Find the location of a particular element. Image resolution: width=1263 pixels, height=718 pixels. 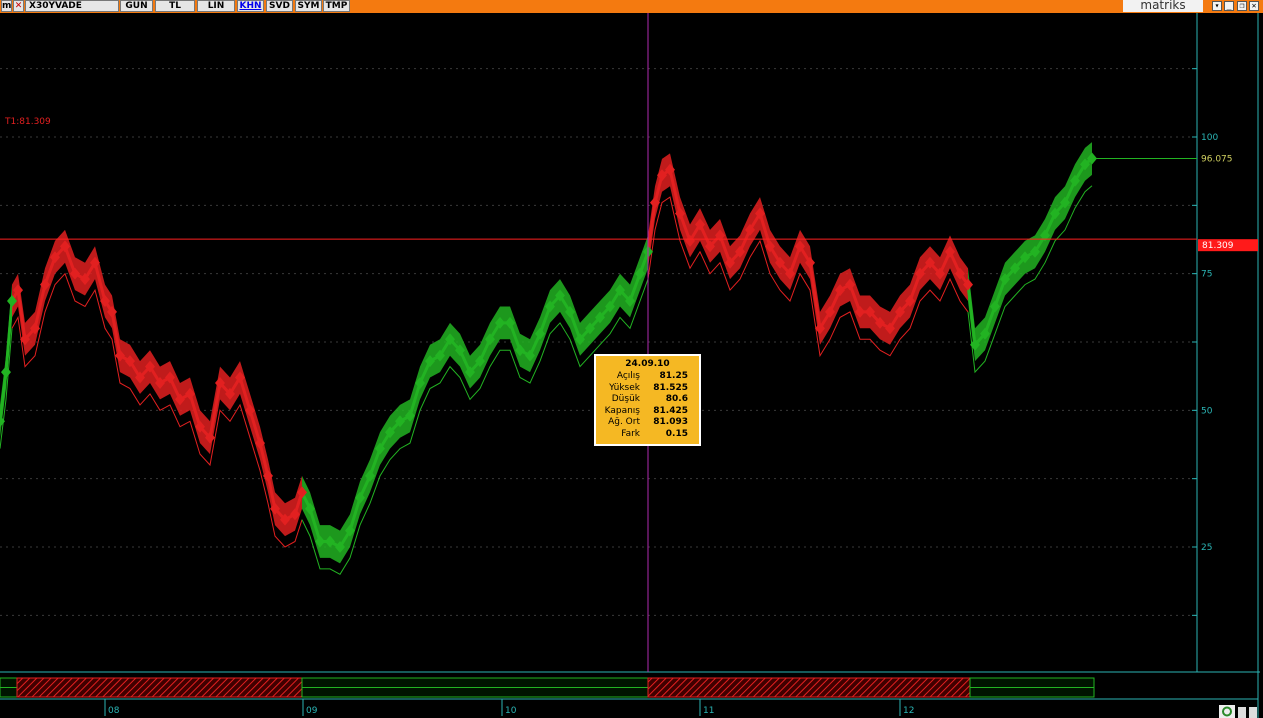

x-tick-label: 12 is located at coordinates (908, 711).